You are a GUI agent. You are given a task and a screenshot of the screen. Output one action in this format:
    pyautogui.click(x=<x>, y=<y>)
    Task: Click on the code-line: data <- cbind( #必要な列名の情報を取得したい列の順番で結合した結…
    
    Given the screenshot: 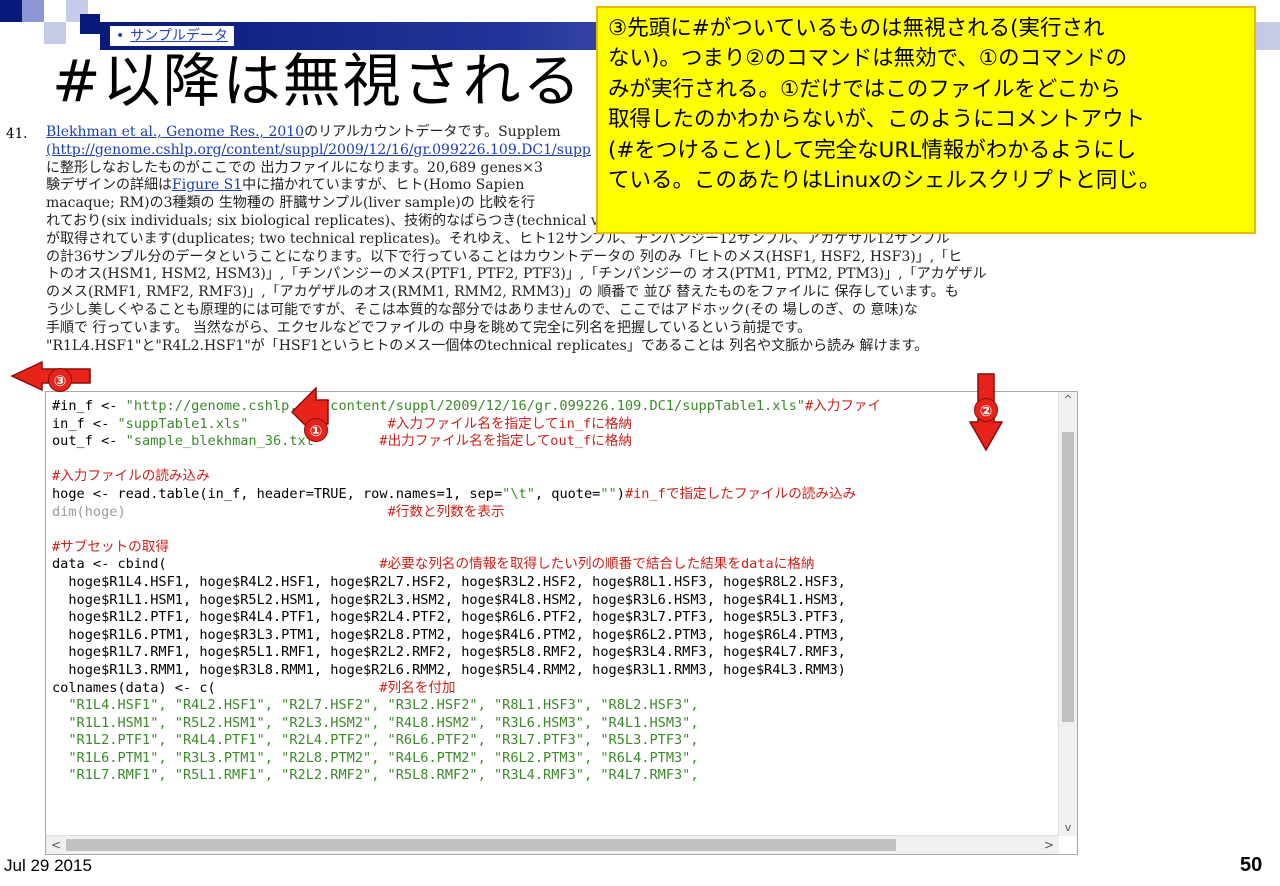 What is the action you would take?
    pyautogui.click(x=553, y=565)
    